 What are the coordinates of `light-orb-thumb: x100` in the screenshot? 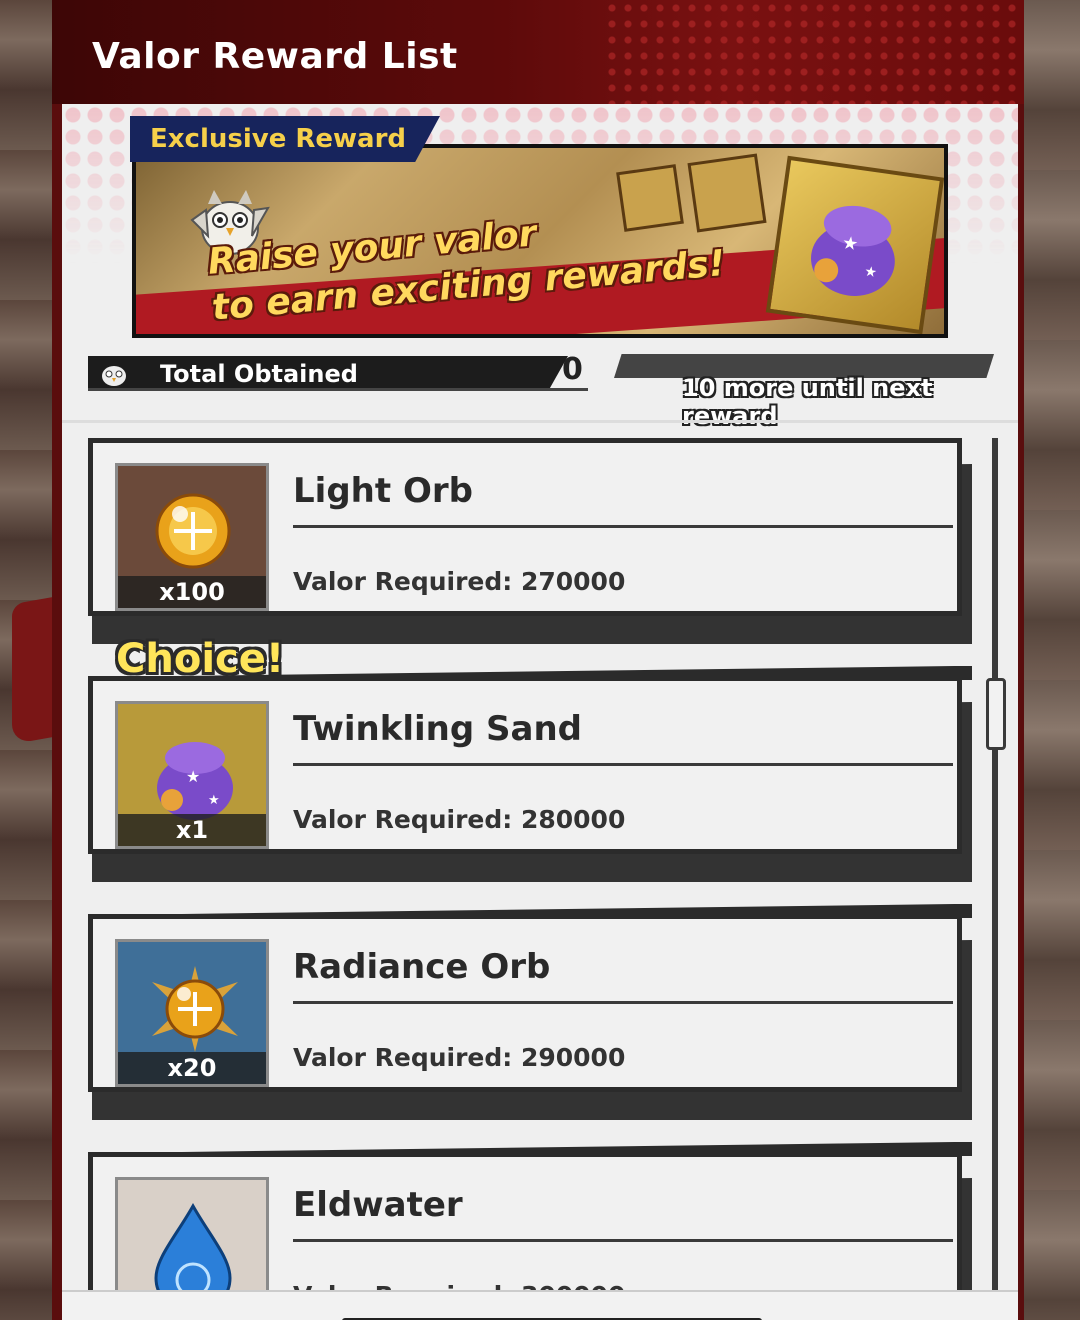 It's located at (192, 537).